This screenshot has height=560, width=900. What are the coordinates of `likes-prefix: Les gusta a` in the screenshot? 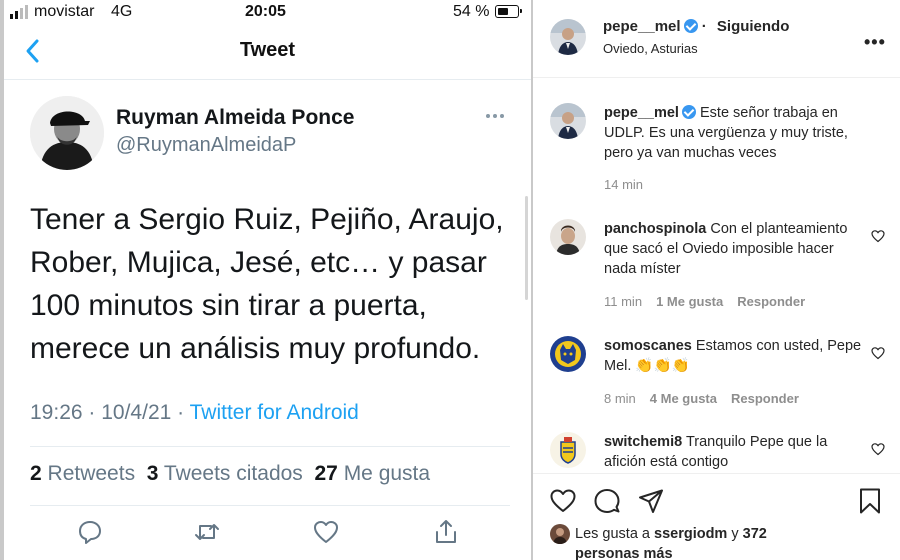 It's located at (614, 534).